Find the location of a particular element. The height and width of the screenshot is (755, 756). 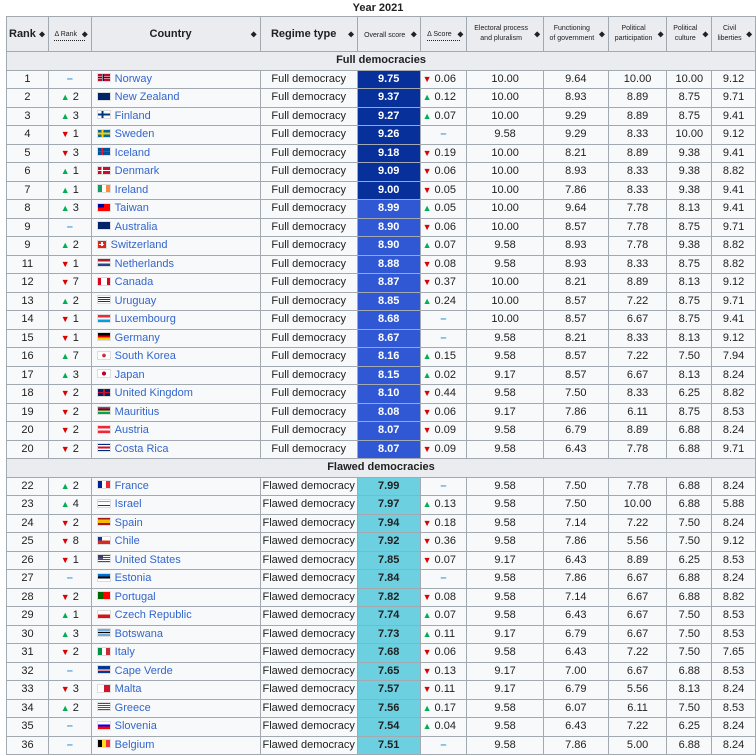

political-culture-cell: 8.13 is located at coordinates (689, 690).